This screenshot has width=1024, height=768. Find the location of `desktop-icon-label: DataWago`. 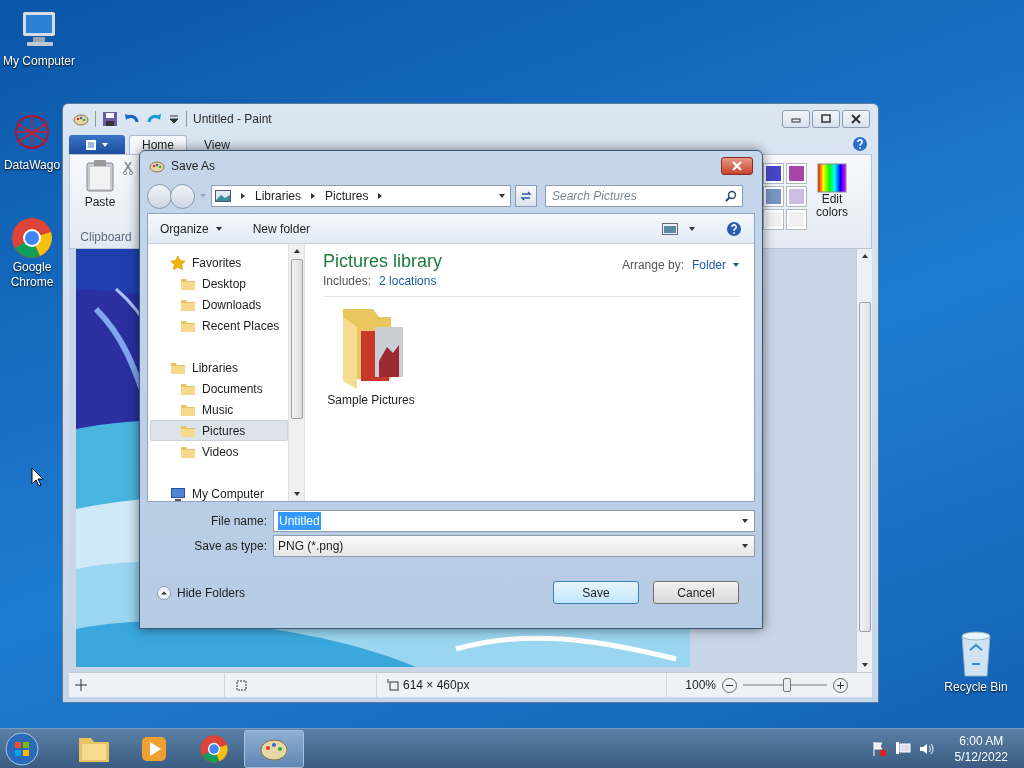

desktop-icon-label: DataWago is located at coordinates (32, 165).